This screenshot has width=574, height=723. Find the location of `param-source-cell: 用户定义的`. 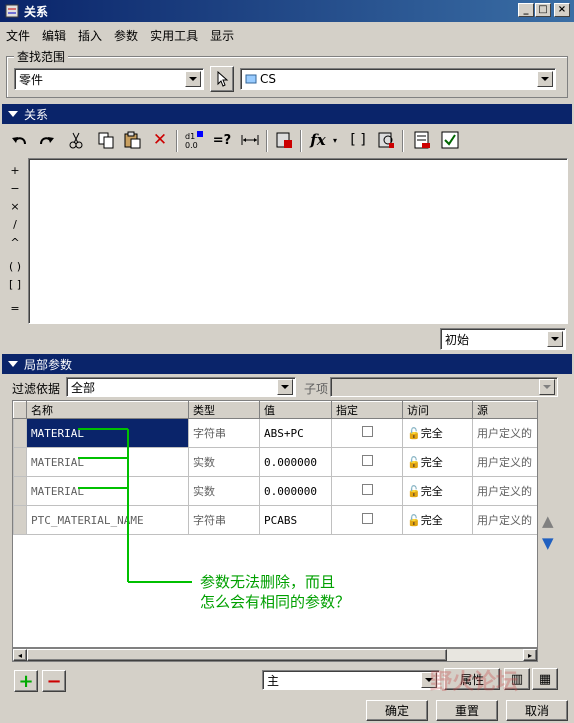

param-source-cell: 用户定义的 is located at coordinates (504, 520).